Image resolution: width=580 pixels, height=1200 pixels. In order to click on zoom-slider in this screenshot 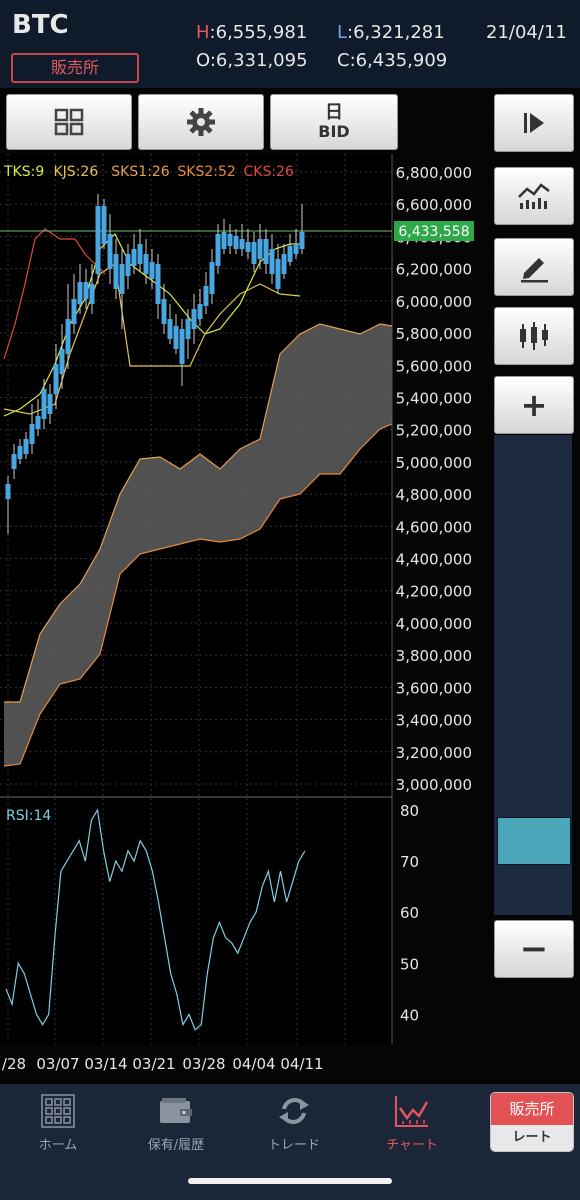, I will do `click(533, 675)`.